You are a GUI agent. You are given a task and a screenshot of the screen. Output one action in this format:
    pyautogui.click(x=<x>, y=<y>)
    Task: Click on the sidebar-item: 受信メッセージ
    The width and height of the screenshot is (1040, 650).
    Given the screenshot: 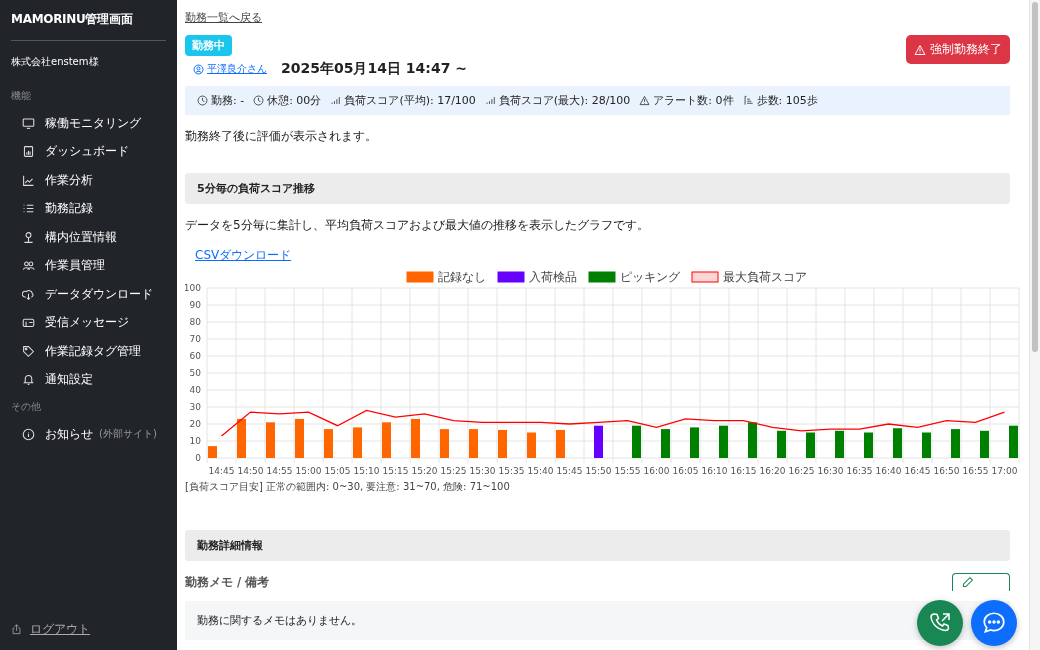 What is the action you would take?
    pyautogui.click(x=88, y=322)
    